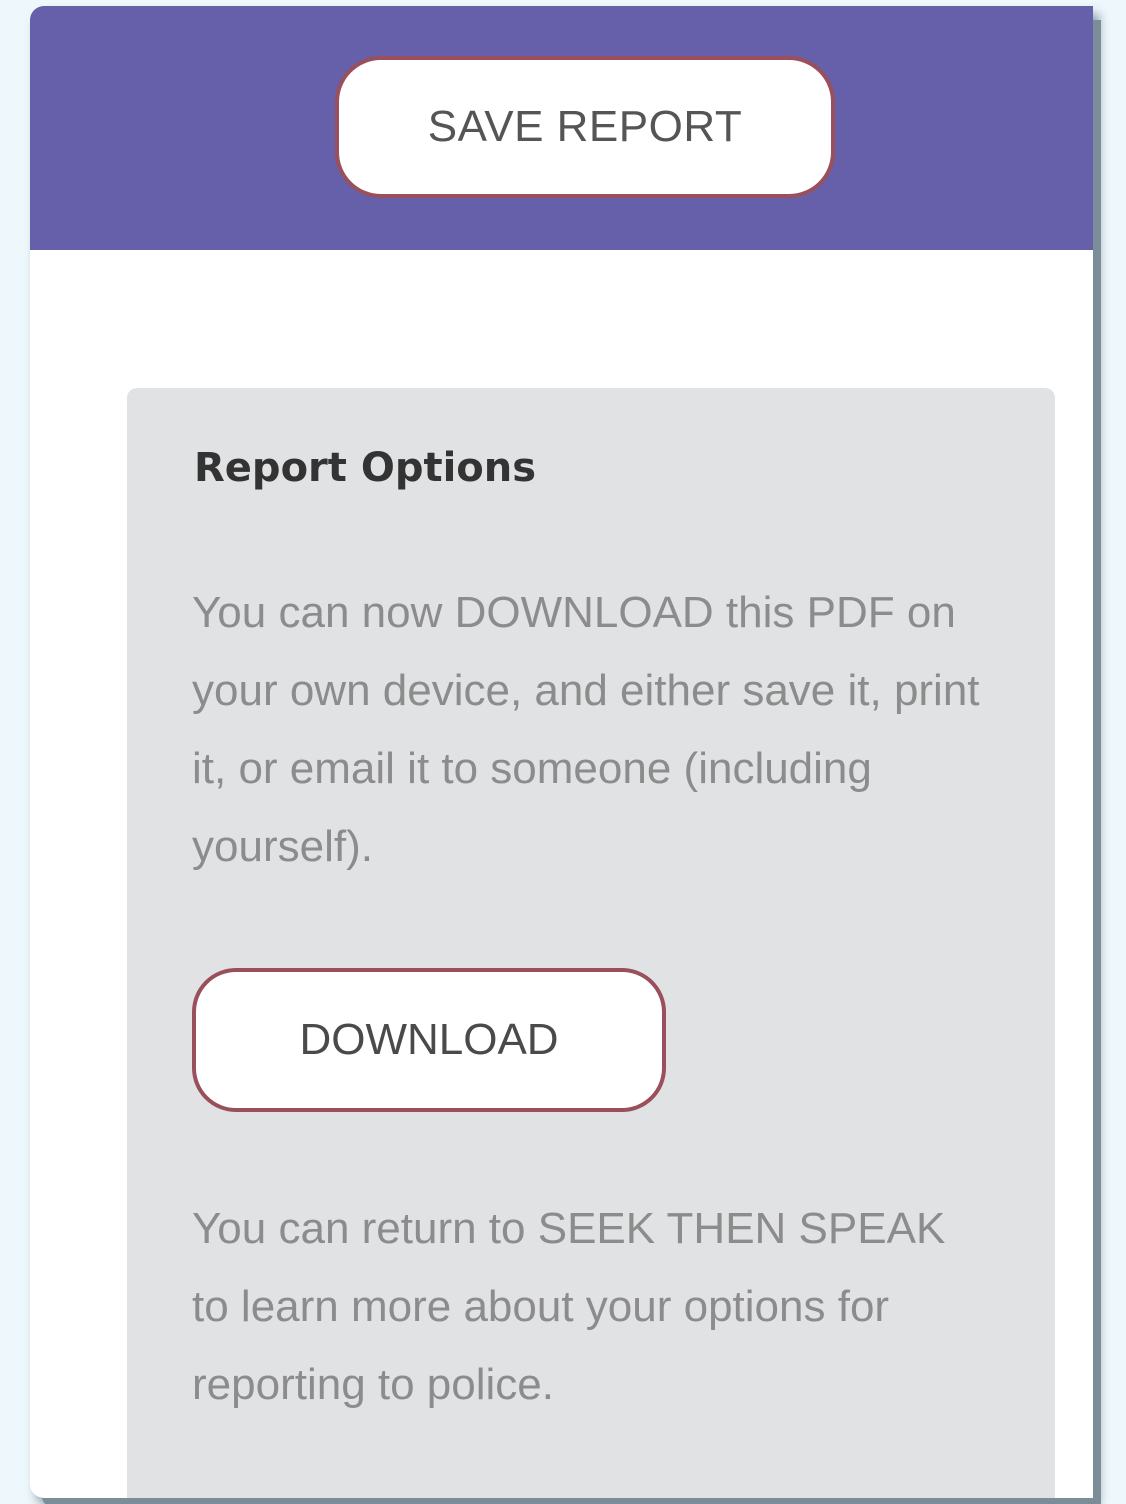 The width and height of the screenshot is (1126, 1504). Describe the element at coordinates (365, 468) in the screenshot. I see `report-options-title: Report Options` at that location.